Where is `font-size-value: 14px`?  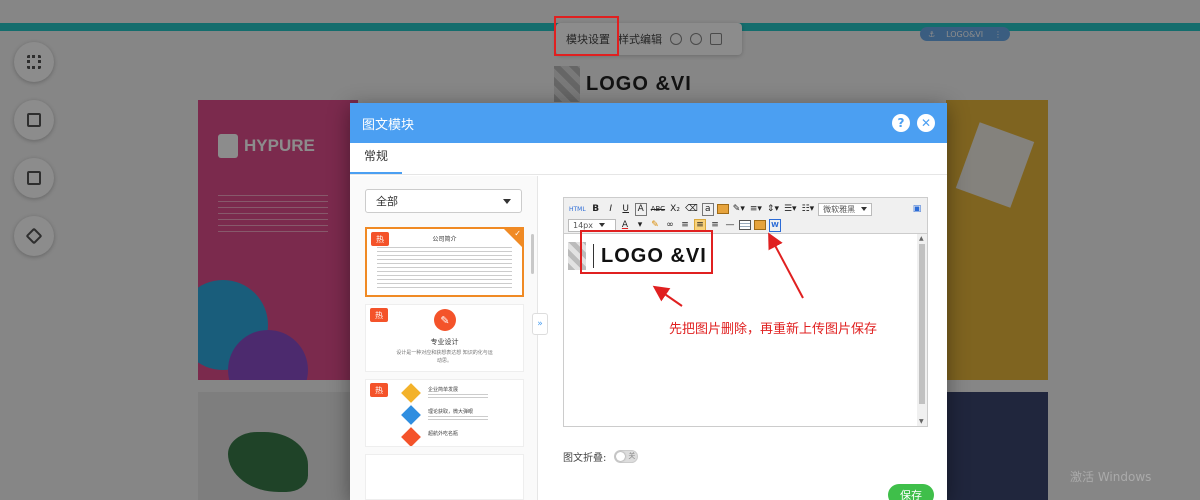
font-size-value: 14px is located at coordinates (583, 225).